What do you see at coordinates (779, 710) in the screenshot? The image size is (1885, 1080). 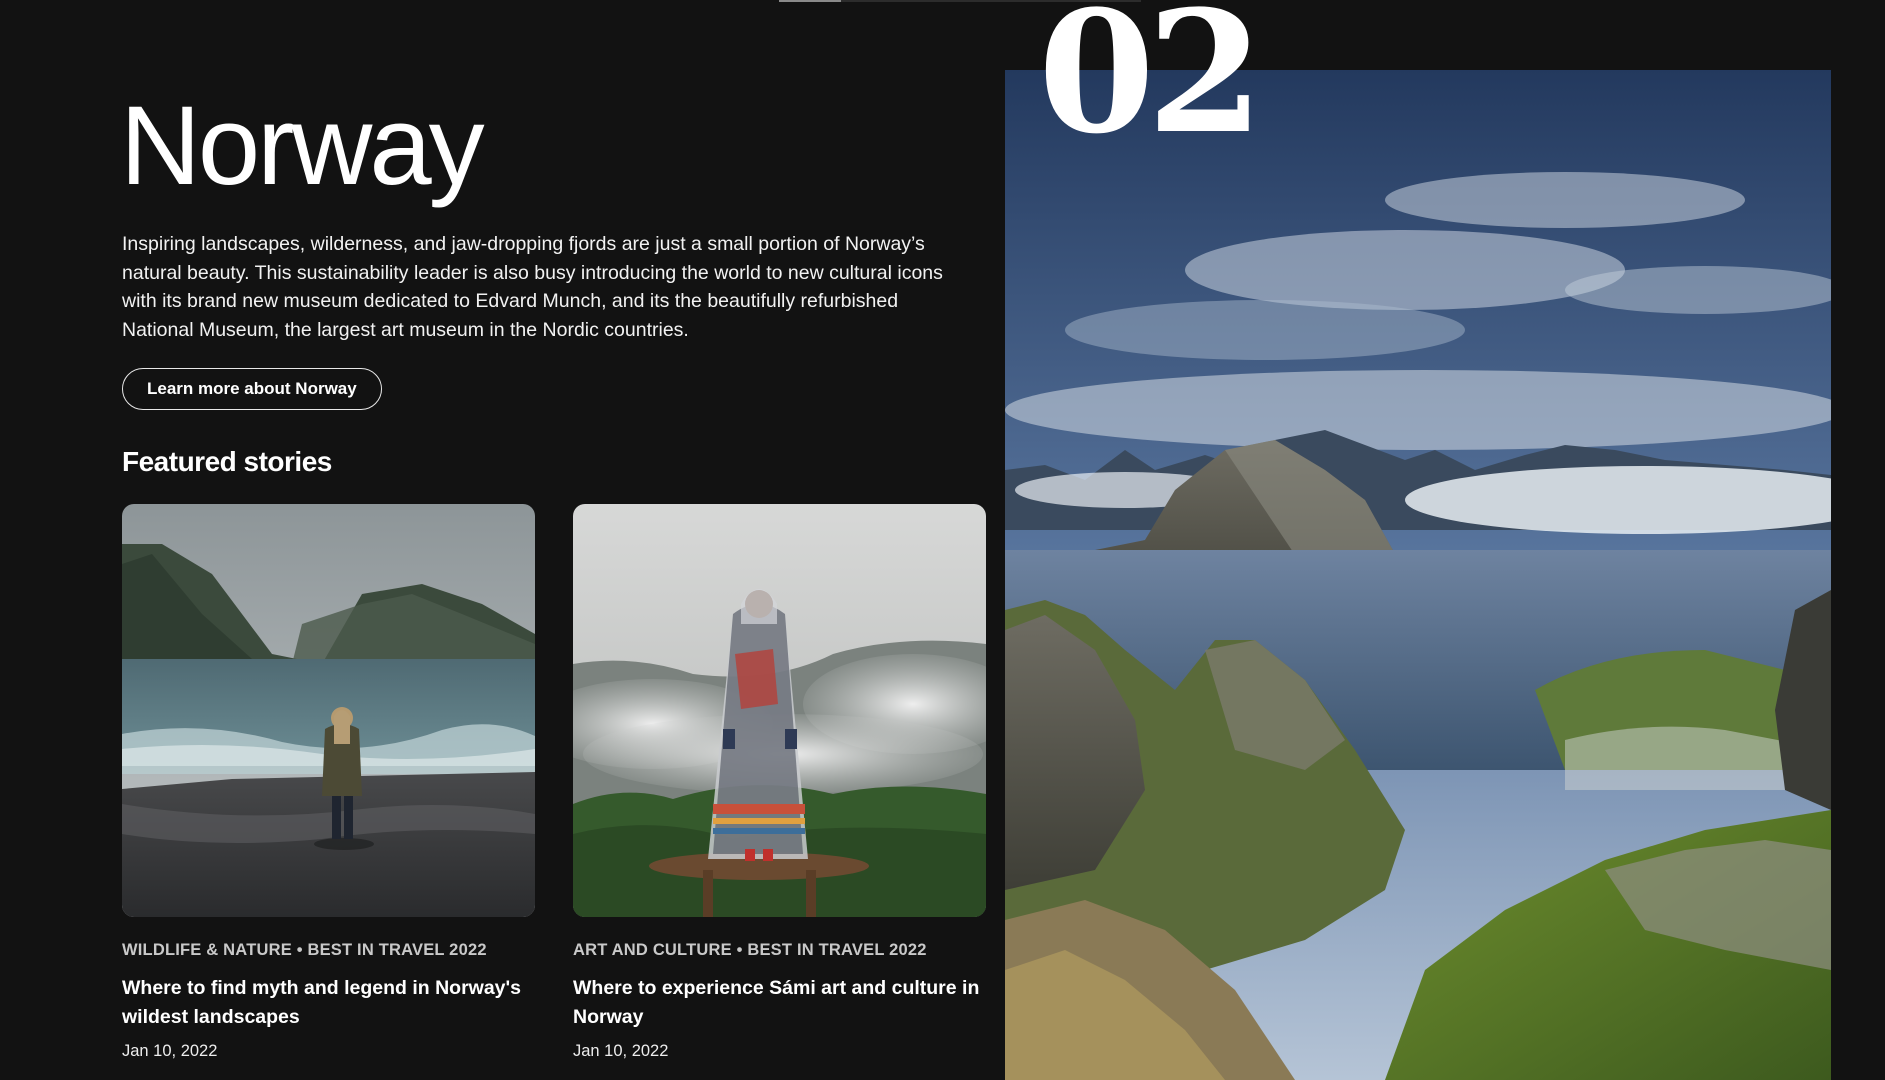 I see `raincoat-woman-photo` at bounding box center [779, 710].